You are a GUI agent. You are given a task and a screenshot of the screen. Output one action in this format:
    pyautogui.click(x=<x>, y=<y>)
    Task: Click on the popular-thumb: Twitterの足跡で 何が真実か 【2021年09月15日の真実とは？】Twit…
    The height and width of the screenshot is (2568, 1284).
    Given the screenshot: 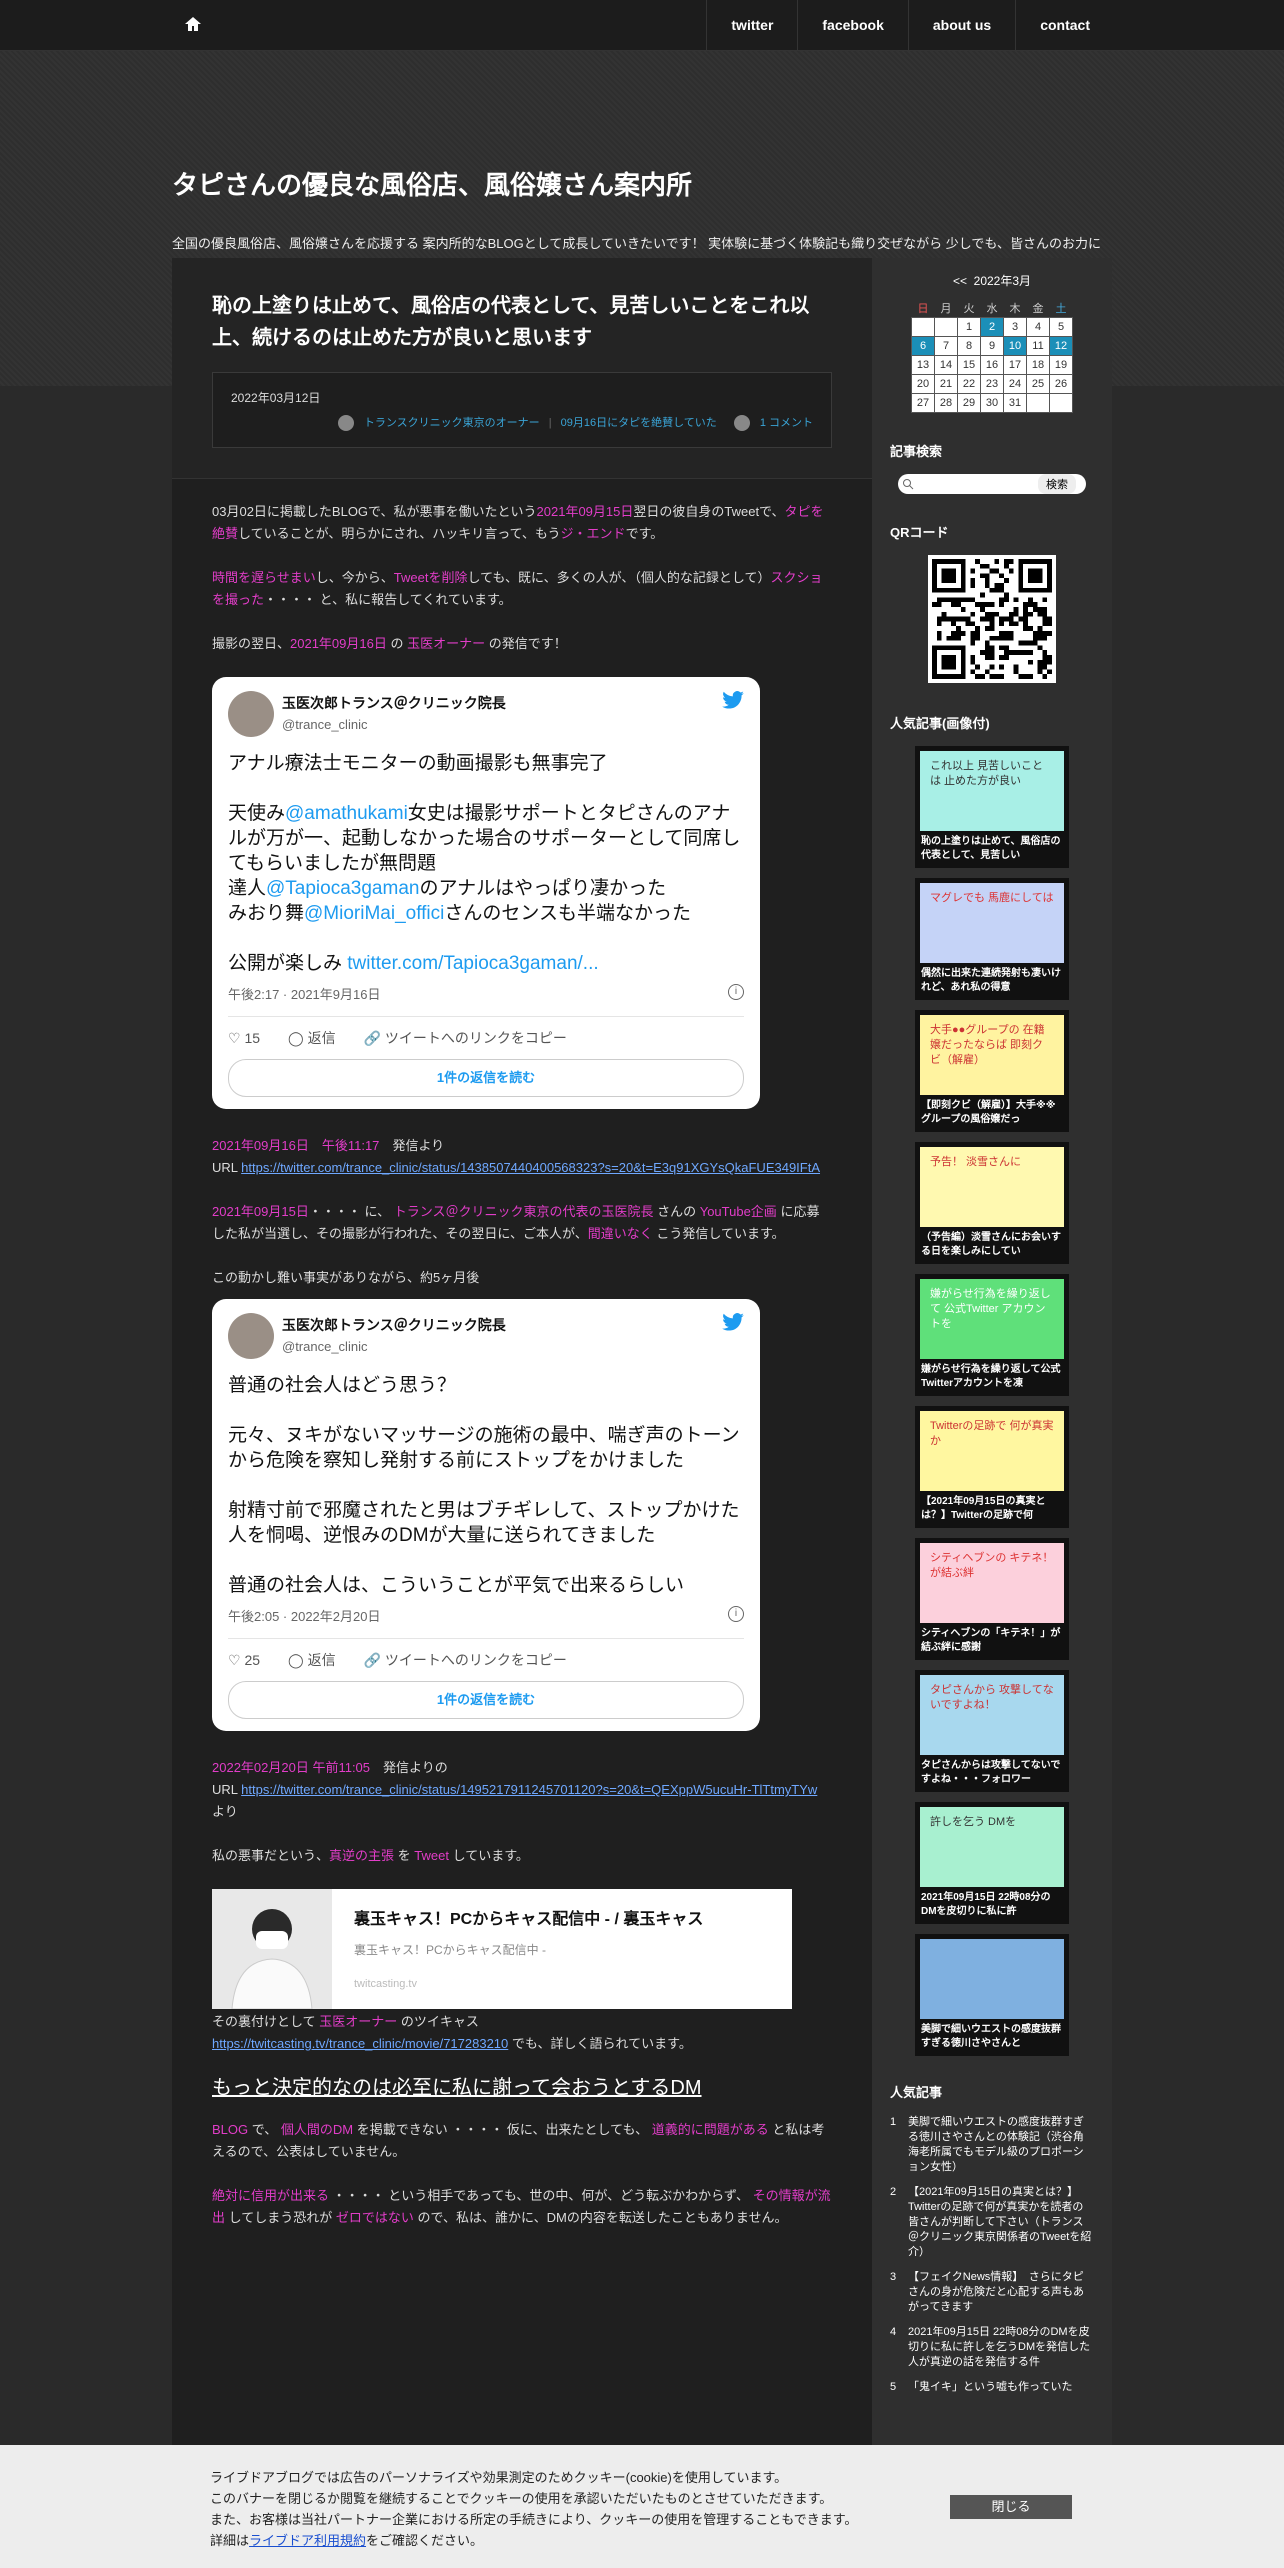 What is the action you would take?
    pyautogui.click(x=992, y=1467)
    